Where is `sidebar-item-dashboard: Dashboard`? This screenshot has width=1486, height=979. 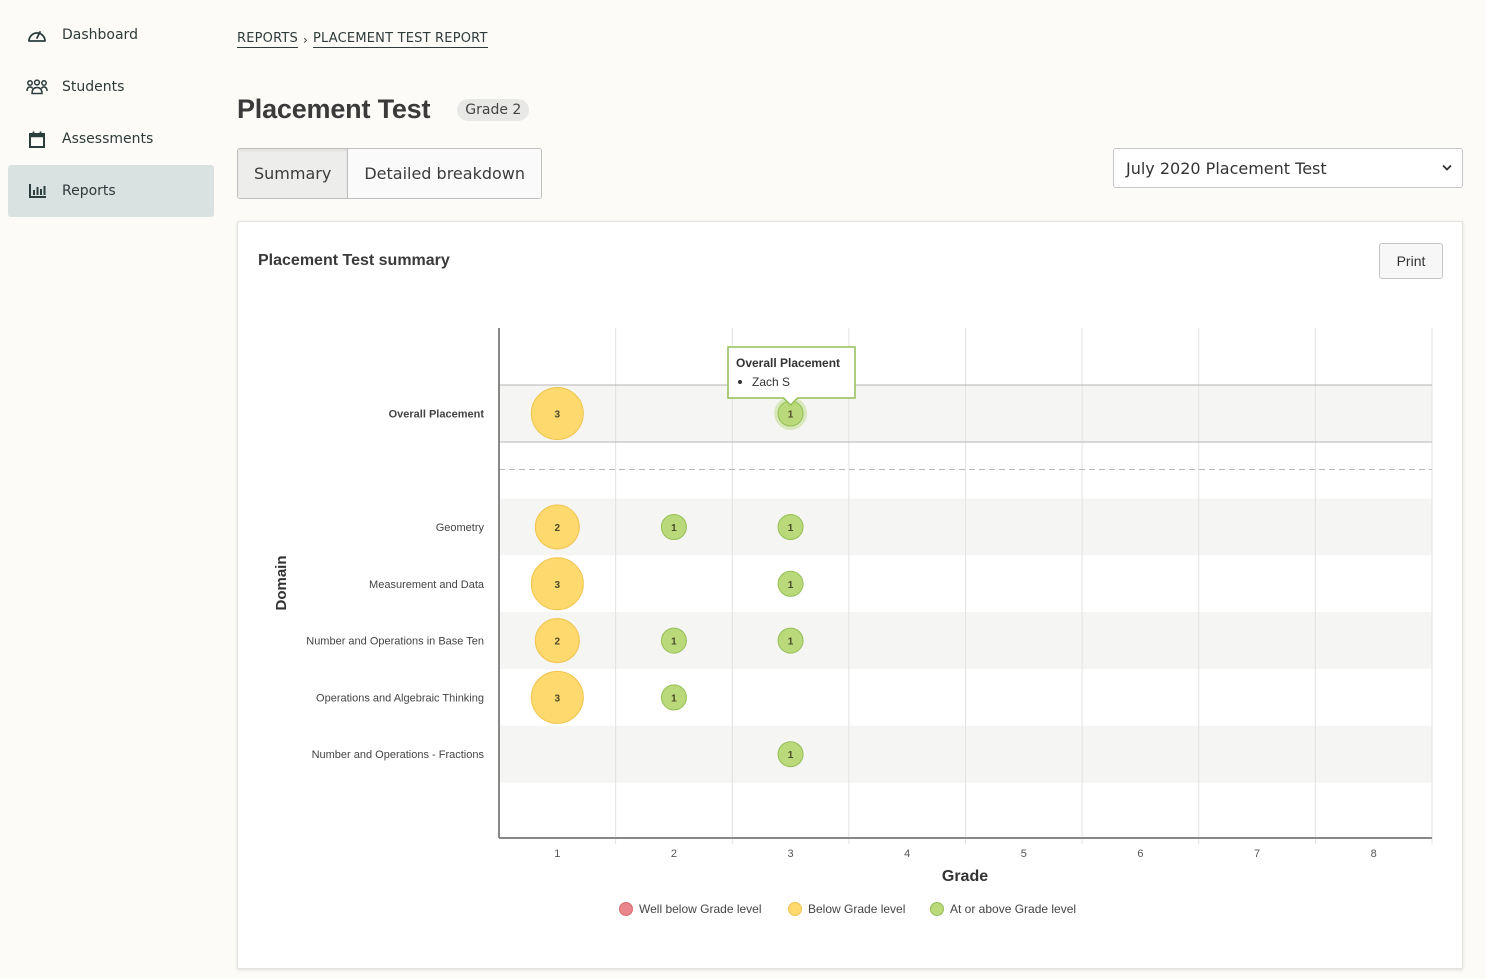
sidebar-item-dashboard: Dashboard is located at coordinates (111, 35).